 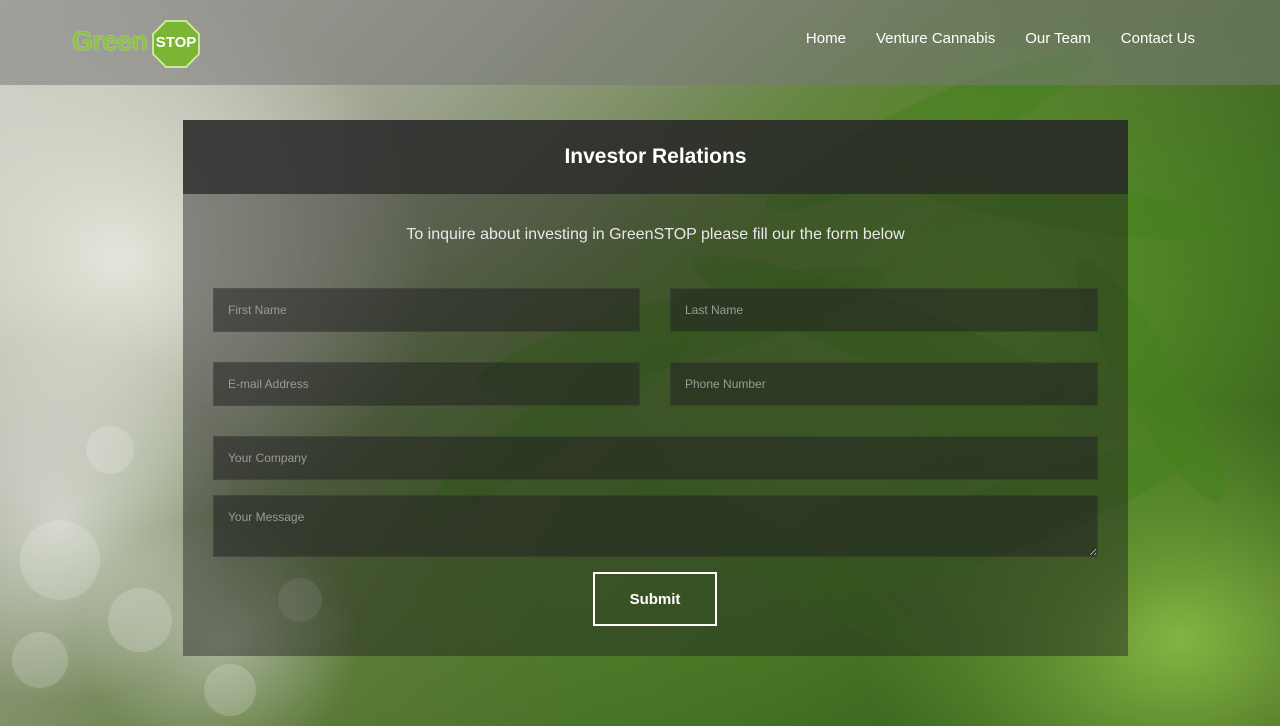 I want to click on phone-input, so click(x=884, y=384).